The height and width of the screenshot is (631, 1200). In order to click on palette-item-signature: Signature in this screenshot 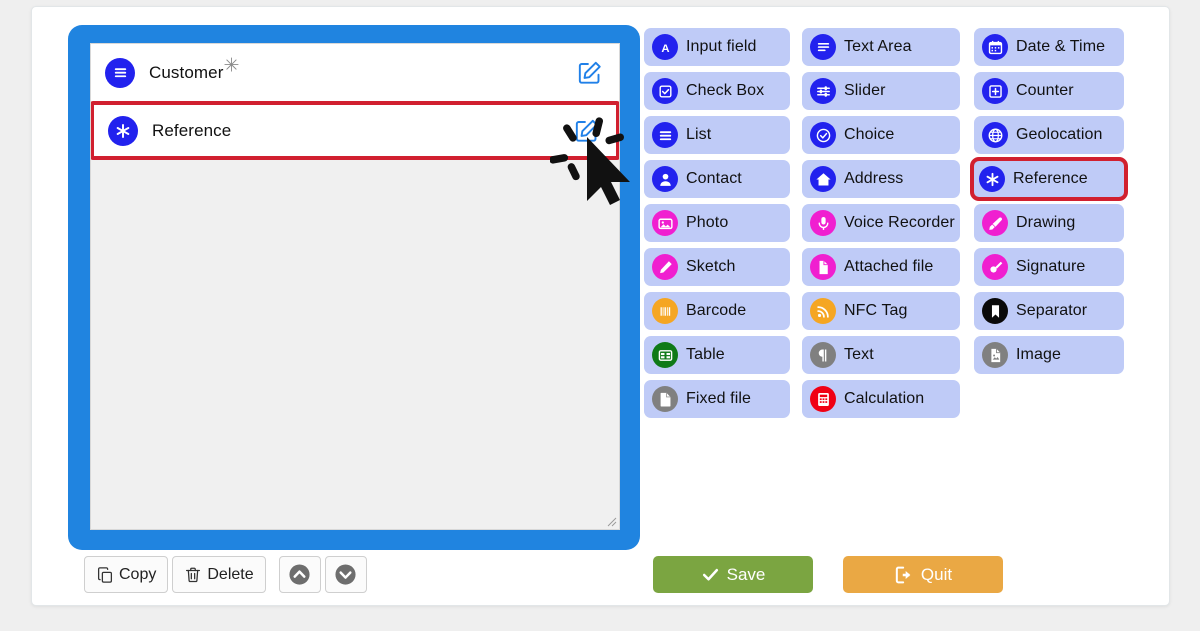, I will do `click(1049, 267)`.